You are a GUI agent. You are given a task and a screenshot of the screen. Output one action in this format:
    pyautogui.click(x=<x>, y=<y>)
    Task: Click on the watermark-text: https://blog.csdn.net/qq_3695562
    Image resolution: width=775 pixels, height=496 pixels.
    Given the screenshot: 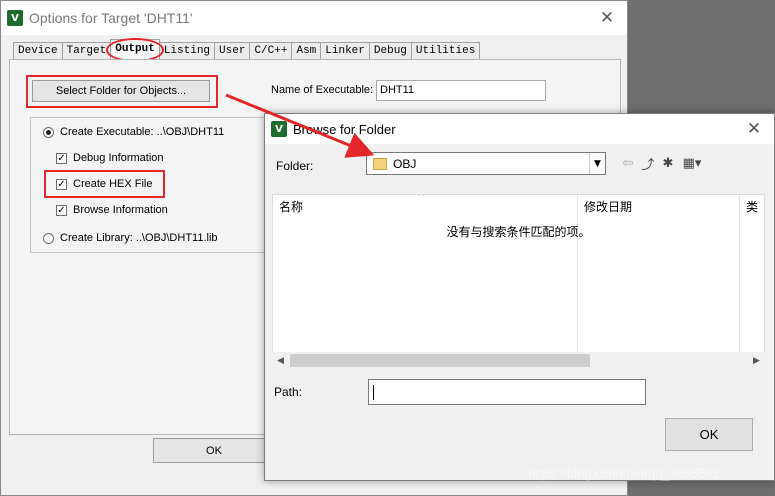 What is the action you would take?
    pyautogui.click(x=624, y=473)
    